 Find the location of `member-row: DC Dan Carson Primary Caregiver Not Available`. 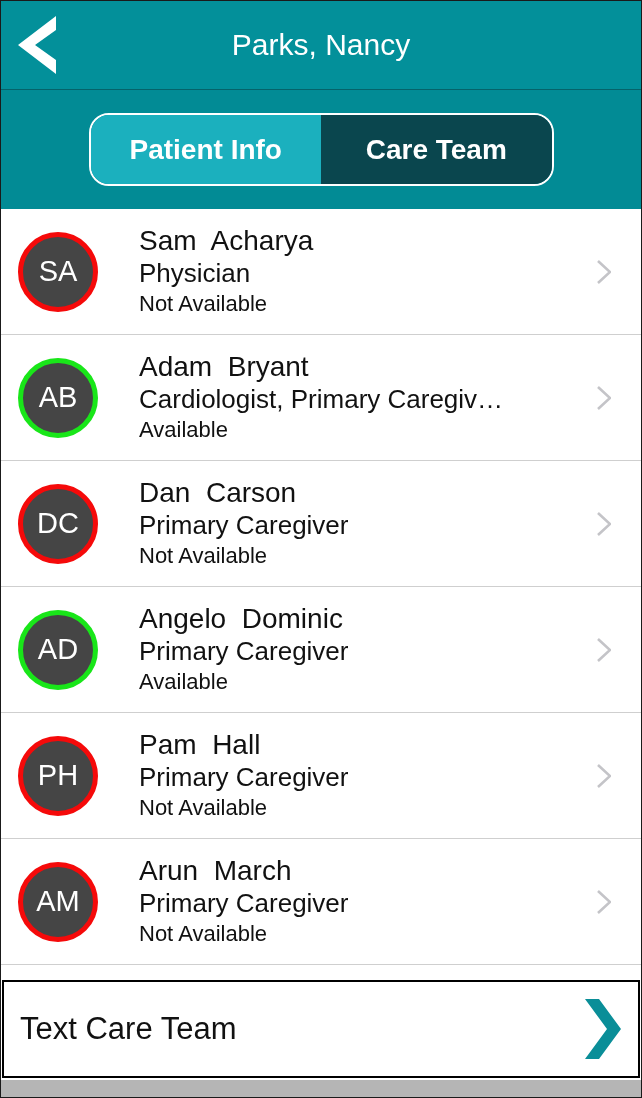

member-row: DC Dan Carson Primary Caregiver Not Available is located at coordinates (321, 524).